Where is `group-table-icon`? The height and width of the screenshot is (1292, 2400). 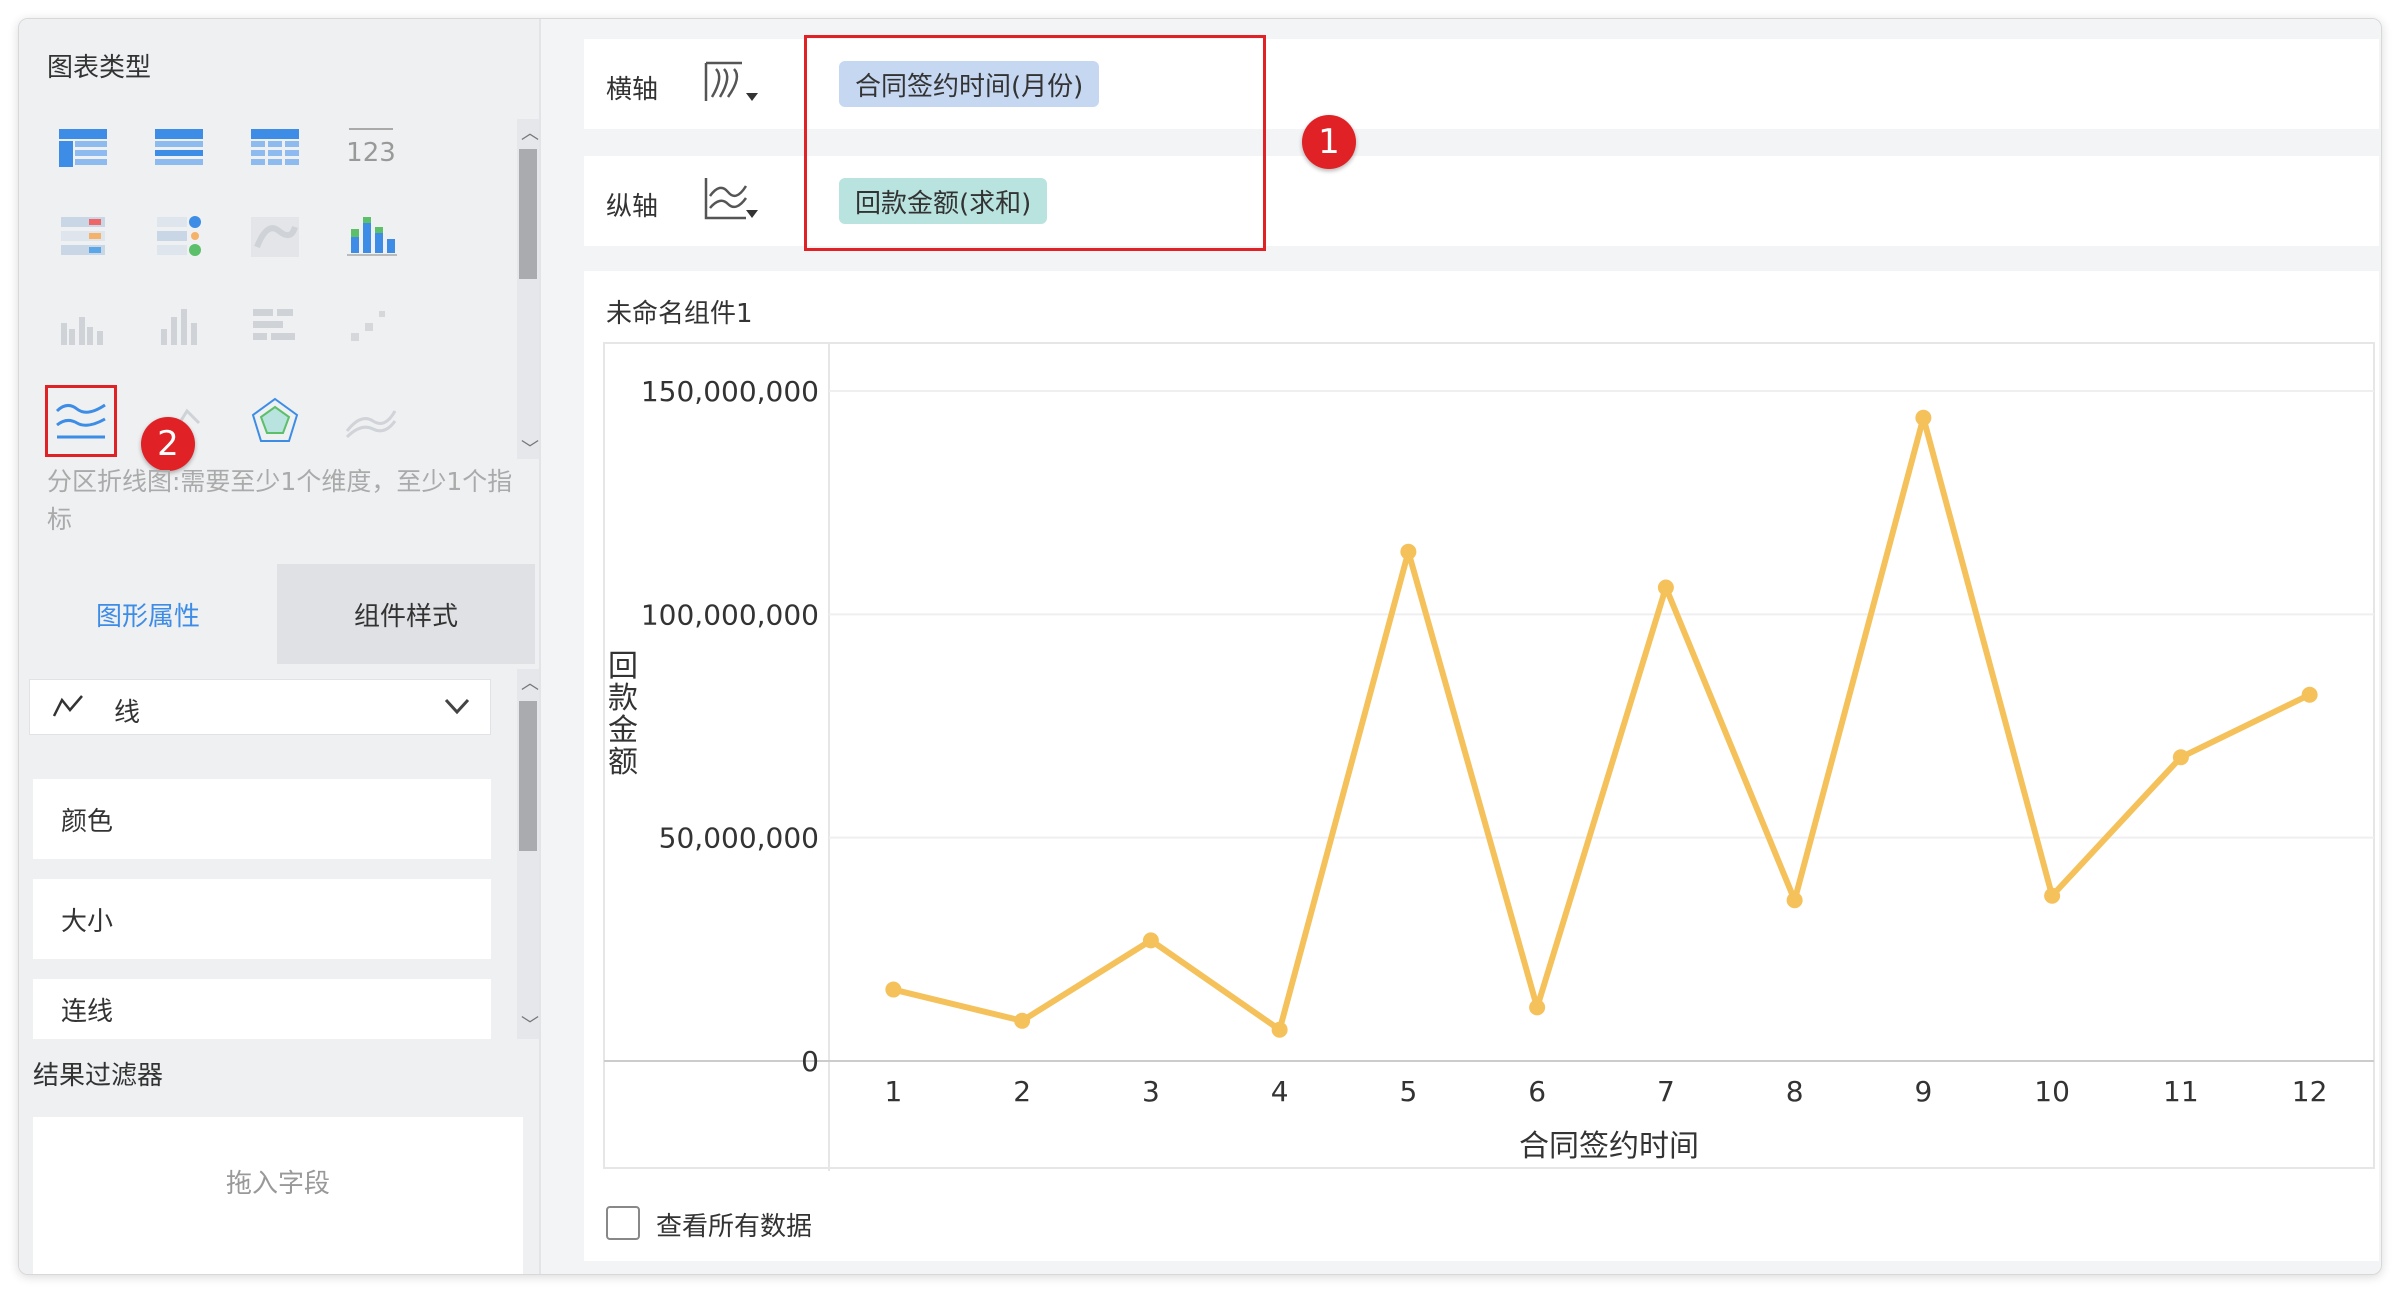 group-table-icon is located at coordinates (179, 147).